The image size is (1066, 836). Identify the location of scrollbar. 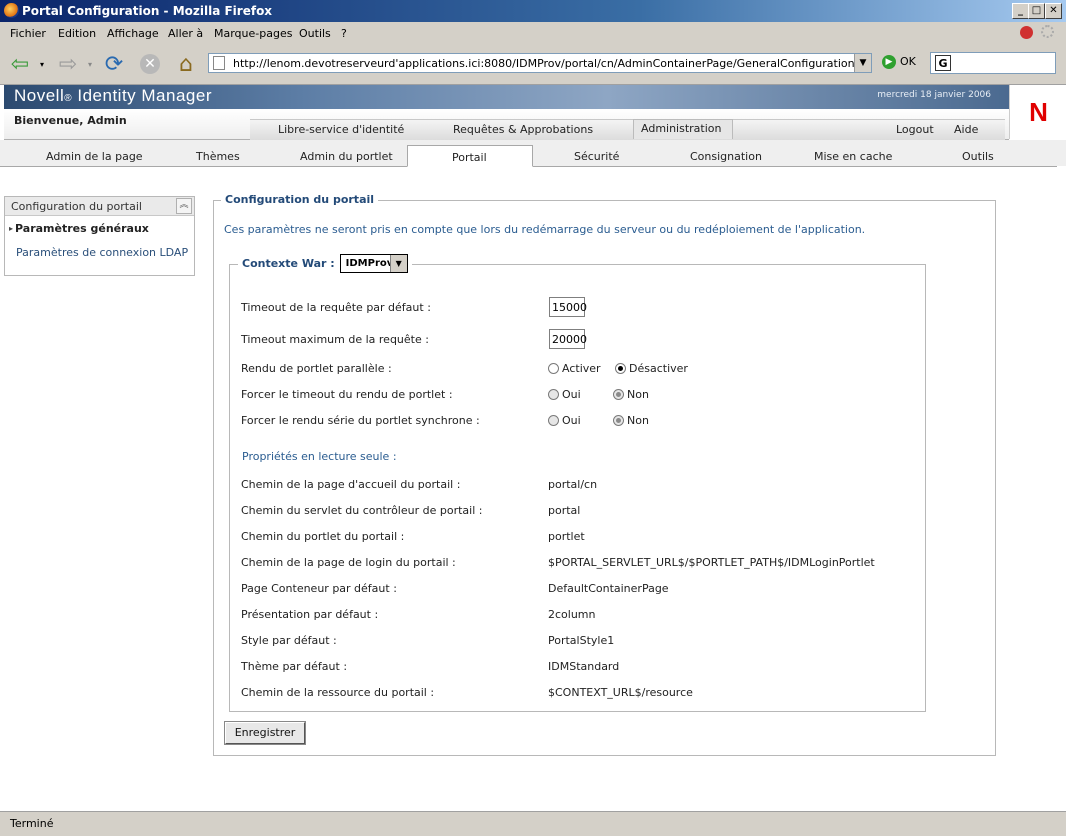
(1061, 488).